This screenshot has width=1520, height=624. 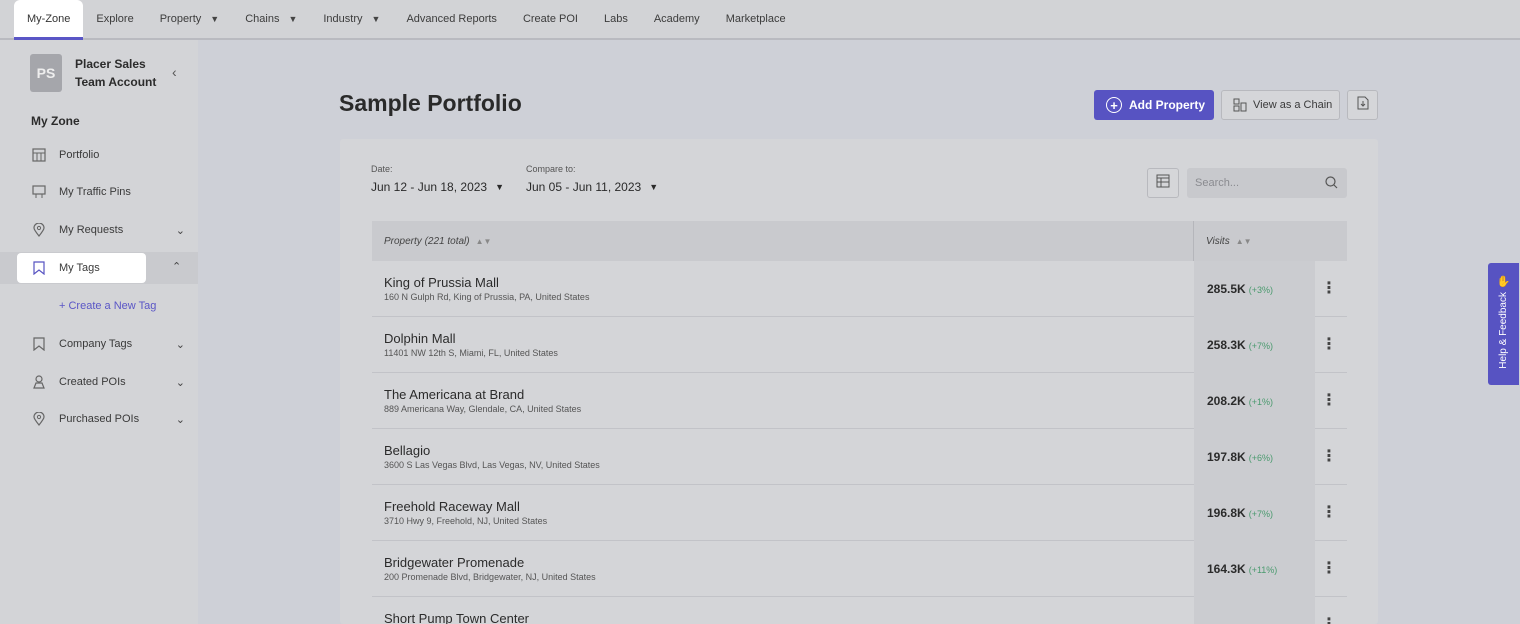 I want to click on sidebar-item-company-tags: Company Tags ⌄, so click(x=106, y=344).